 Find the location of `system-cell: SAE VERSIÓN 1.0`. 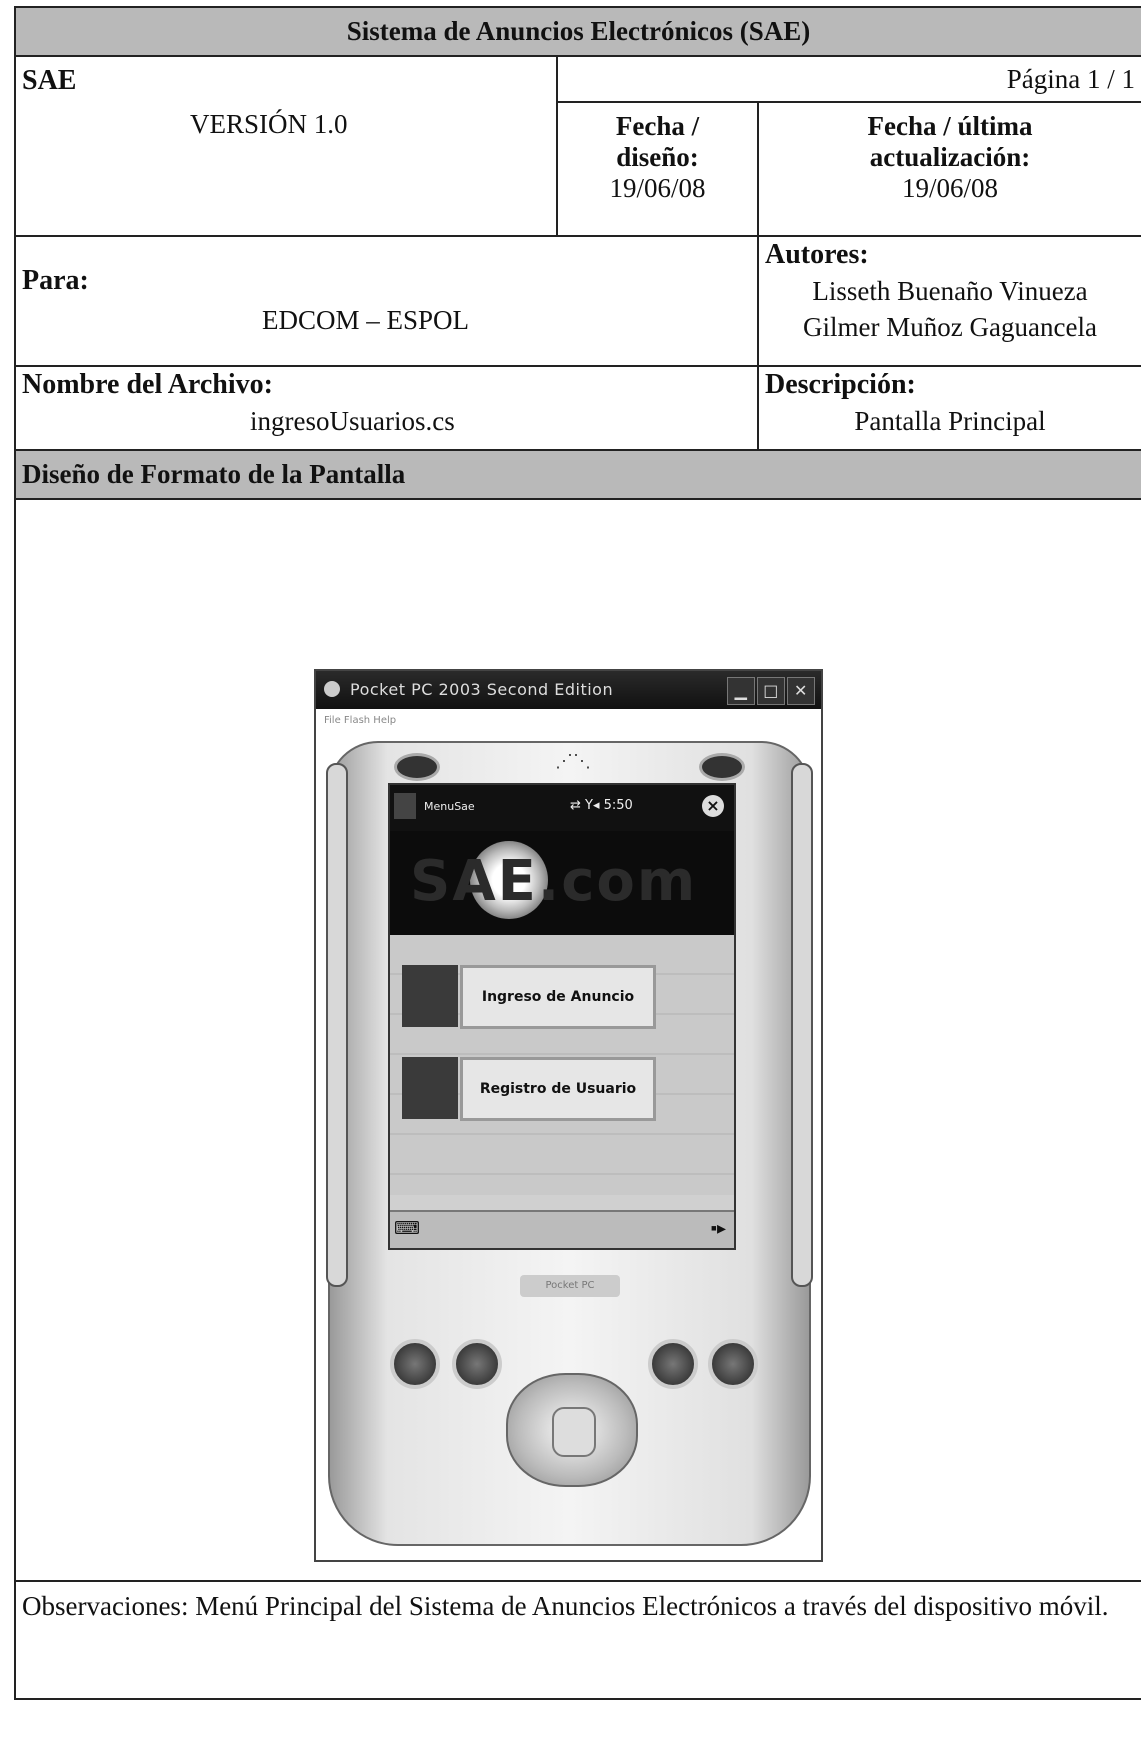

system-cell: SAE VERSIÓN 1.0 is located at coordinates (286, 146).